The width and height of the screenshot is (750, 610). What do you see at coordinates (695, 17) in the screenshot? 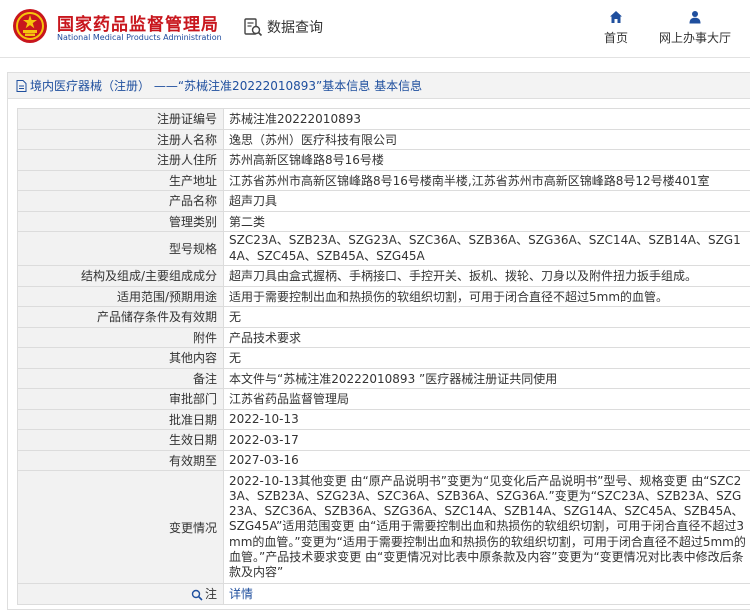
I see `user-icon` at bounding box center [695, 17].